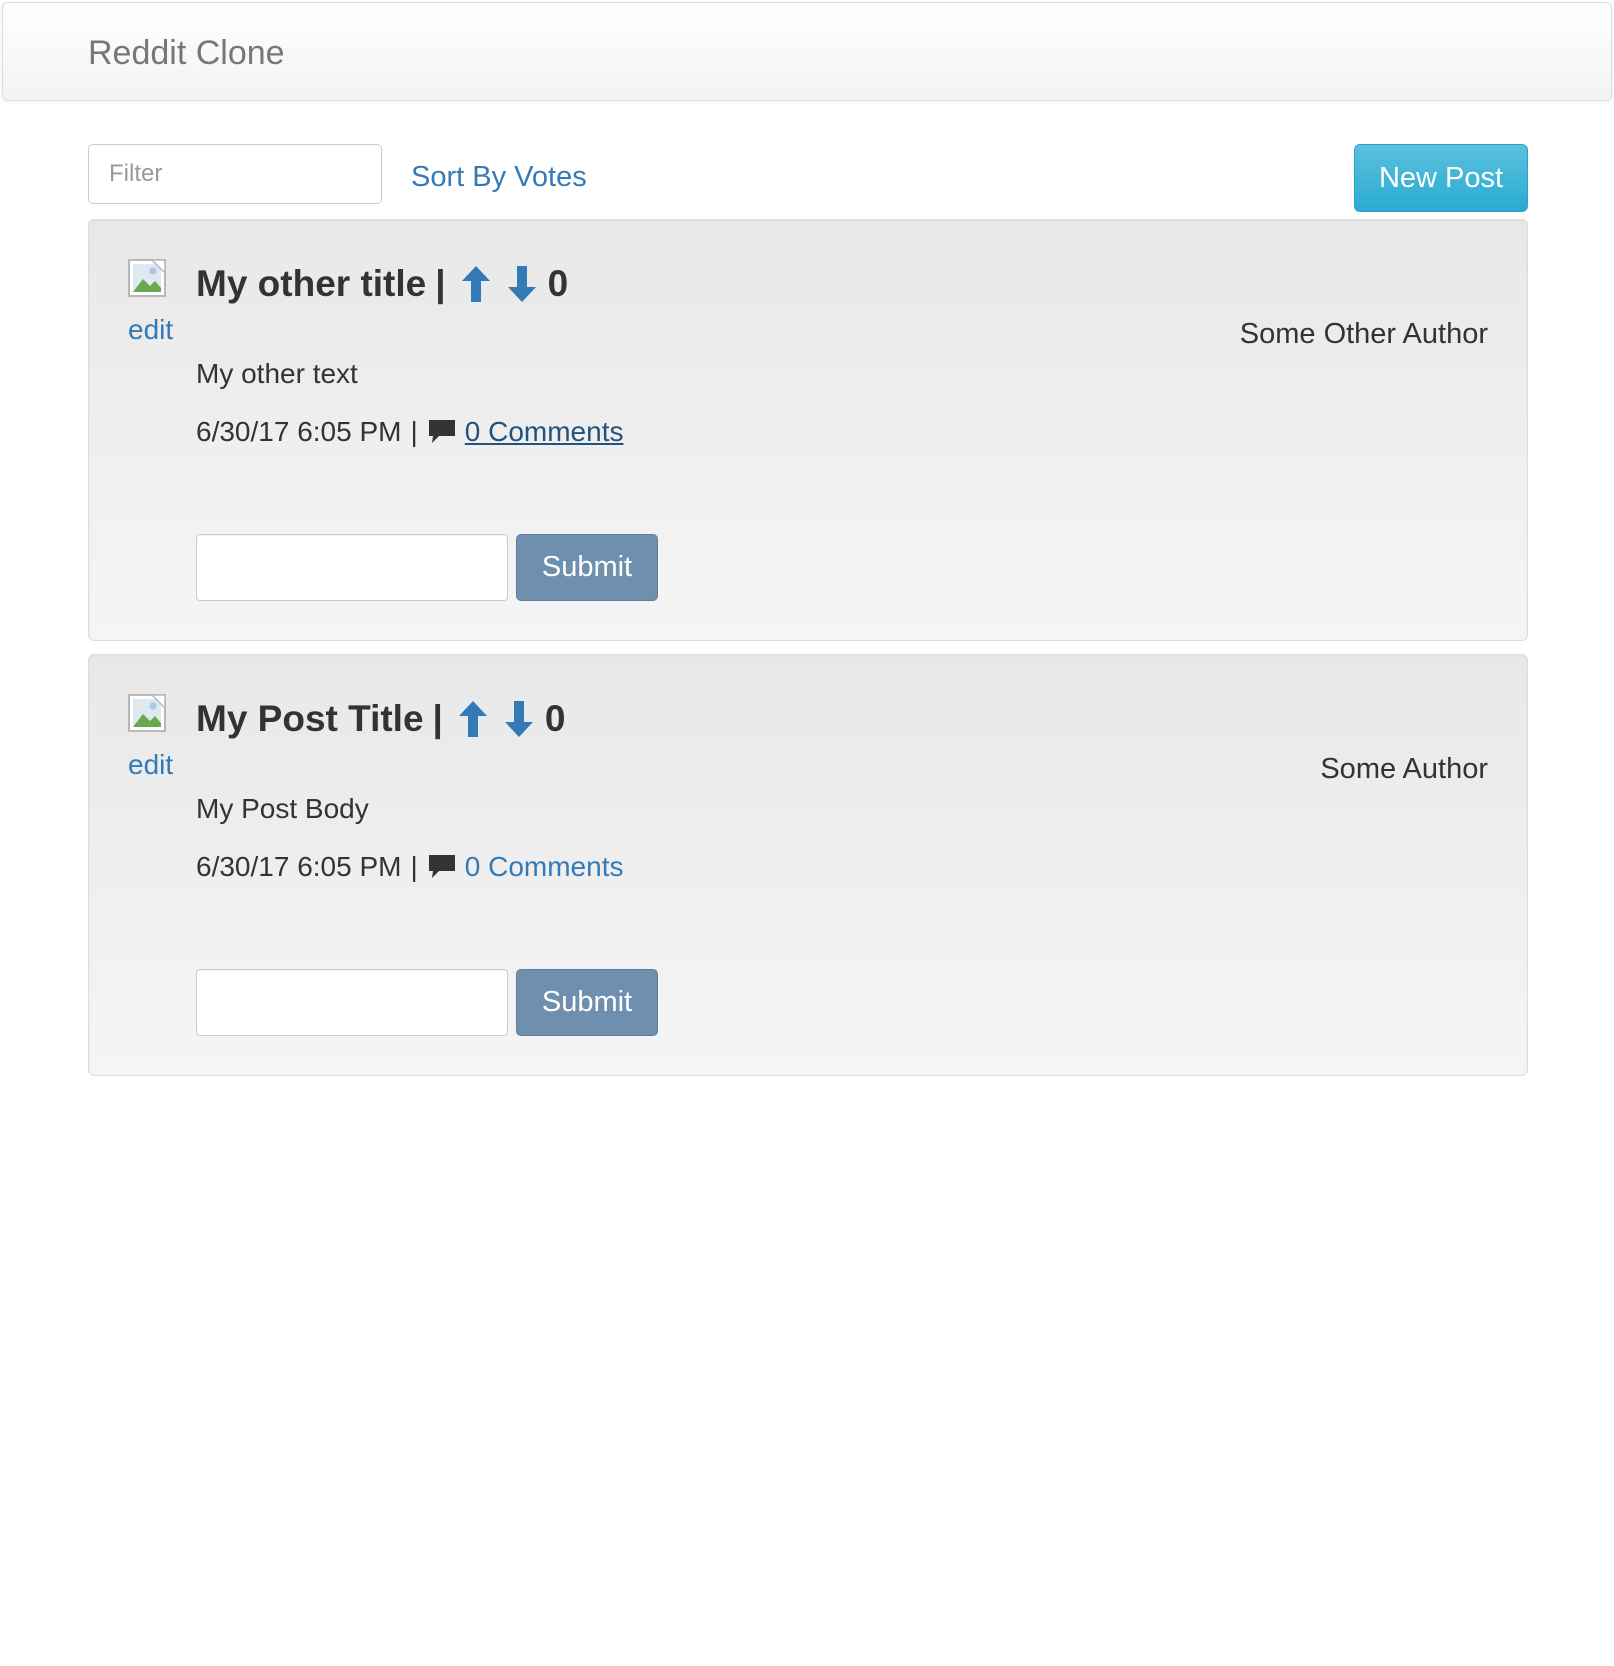 This screenshot has width=1614, height=1666. I want to click on sort-by-votes-link: Sort By Votes, so click(499, 177).